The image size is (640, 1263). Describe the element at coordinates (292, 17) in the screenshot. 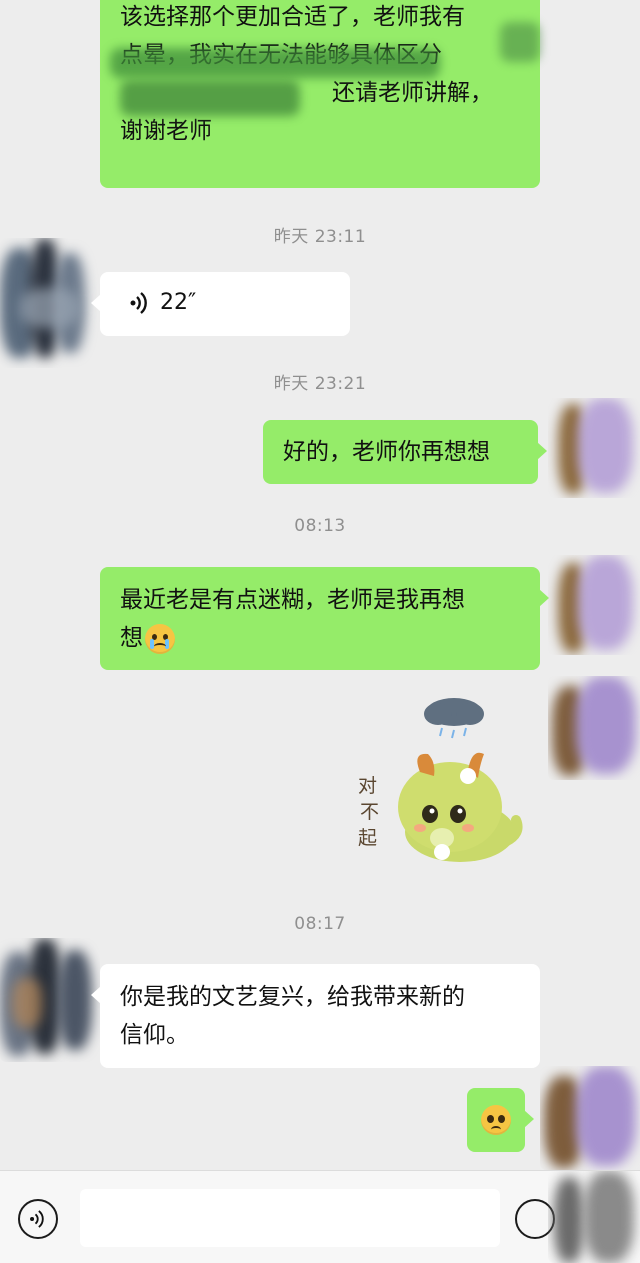

I see `message-text-line: 该选择那个更加合适了，老师我有` at that location.